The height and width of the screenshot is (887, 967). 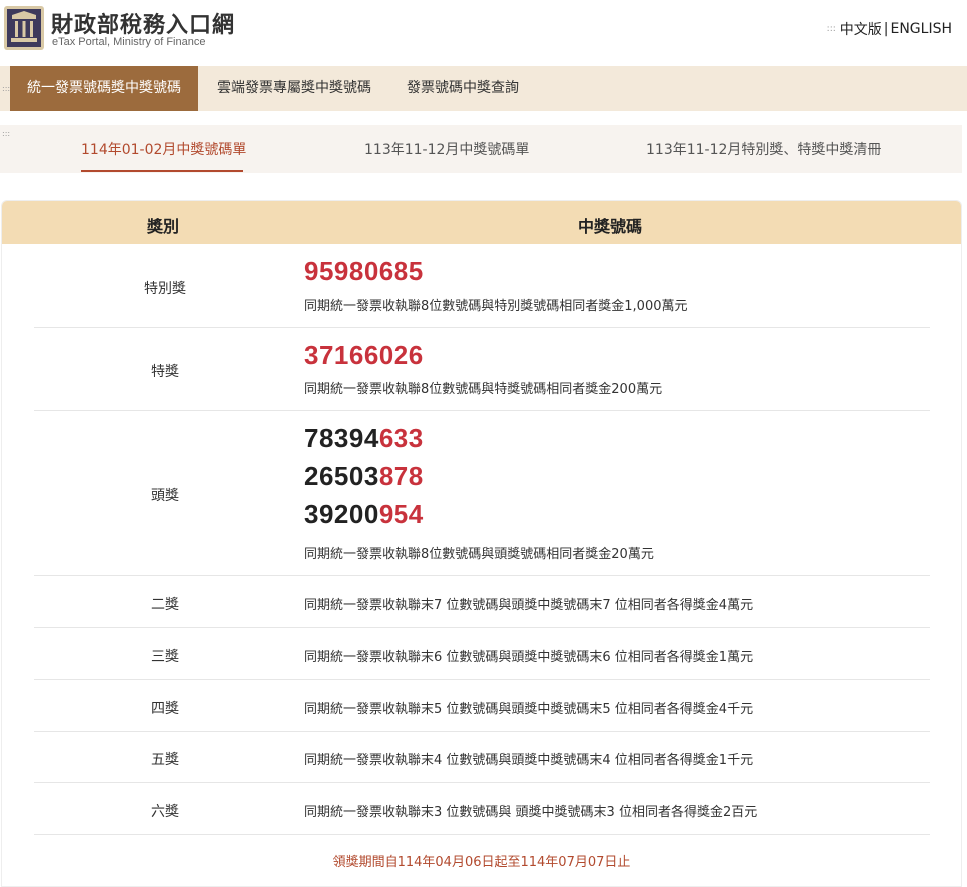 What do you see at coordinates (446, 149) in the screenshot?
I see `tab-period-113-11-12: 113年11-12月中獎號碼單` at bounding box center [446, 149].